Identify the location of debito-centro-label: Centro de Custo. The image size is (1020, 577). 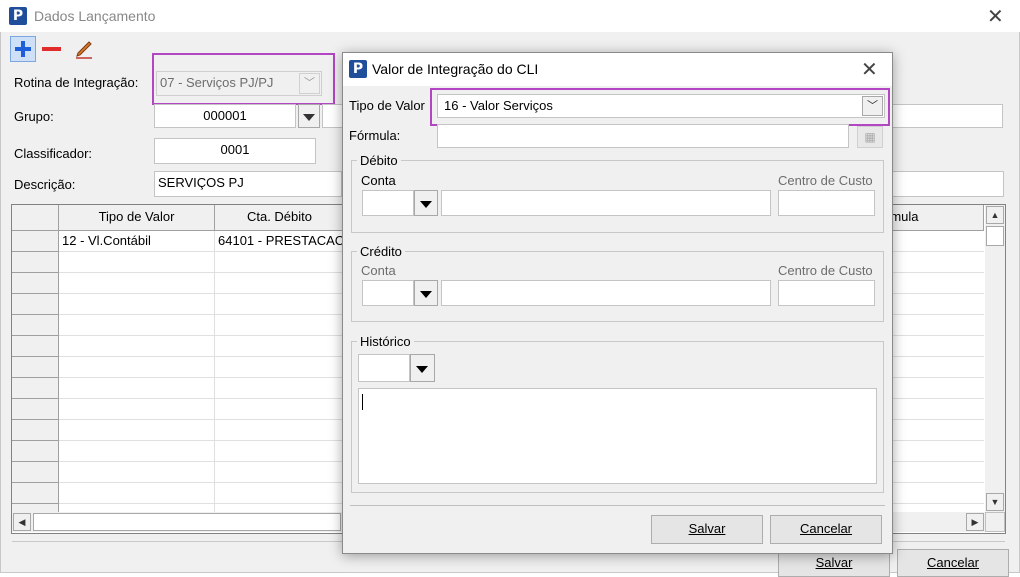
(825, 180).